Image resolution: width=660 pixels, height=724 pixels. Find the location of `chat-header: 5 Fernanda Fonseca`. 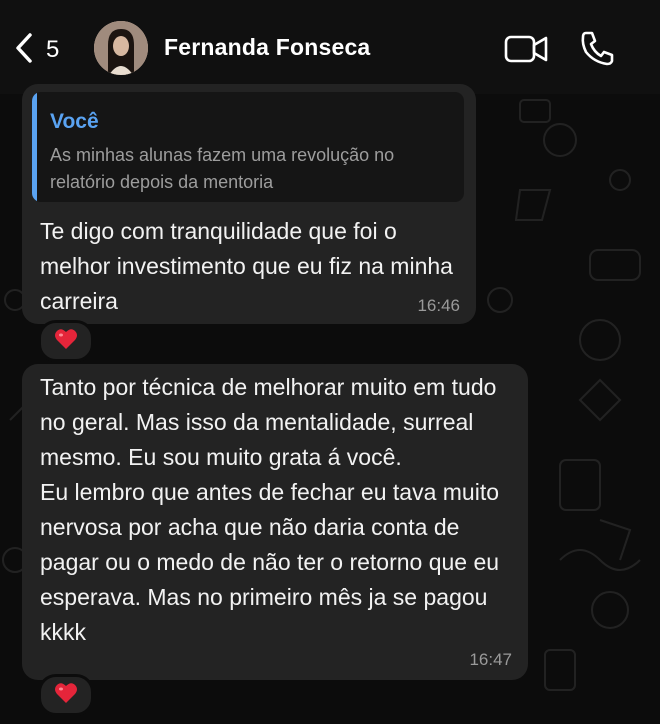

chat-header: 5 Fernanda Fonseca is located at coordinates (330, 47).